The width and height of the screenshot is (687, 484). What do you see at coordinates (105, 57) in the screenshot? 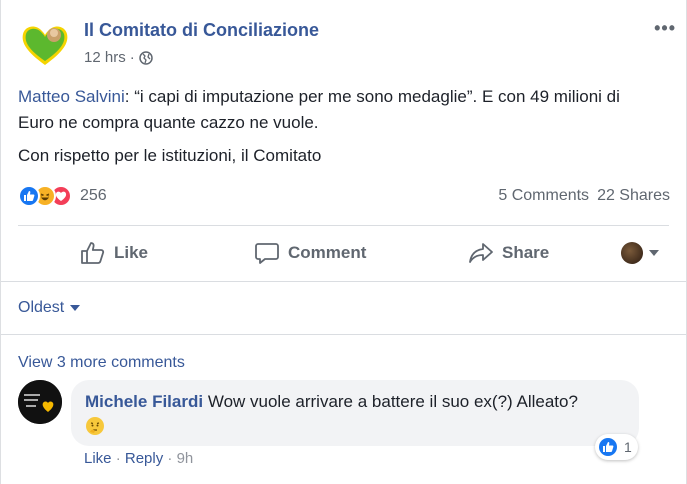
I see `post-time: 12 hrs` at bounding box center [105, 57].